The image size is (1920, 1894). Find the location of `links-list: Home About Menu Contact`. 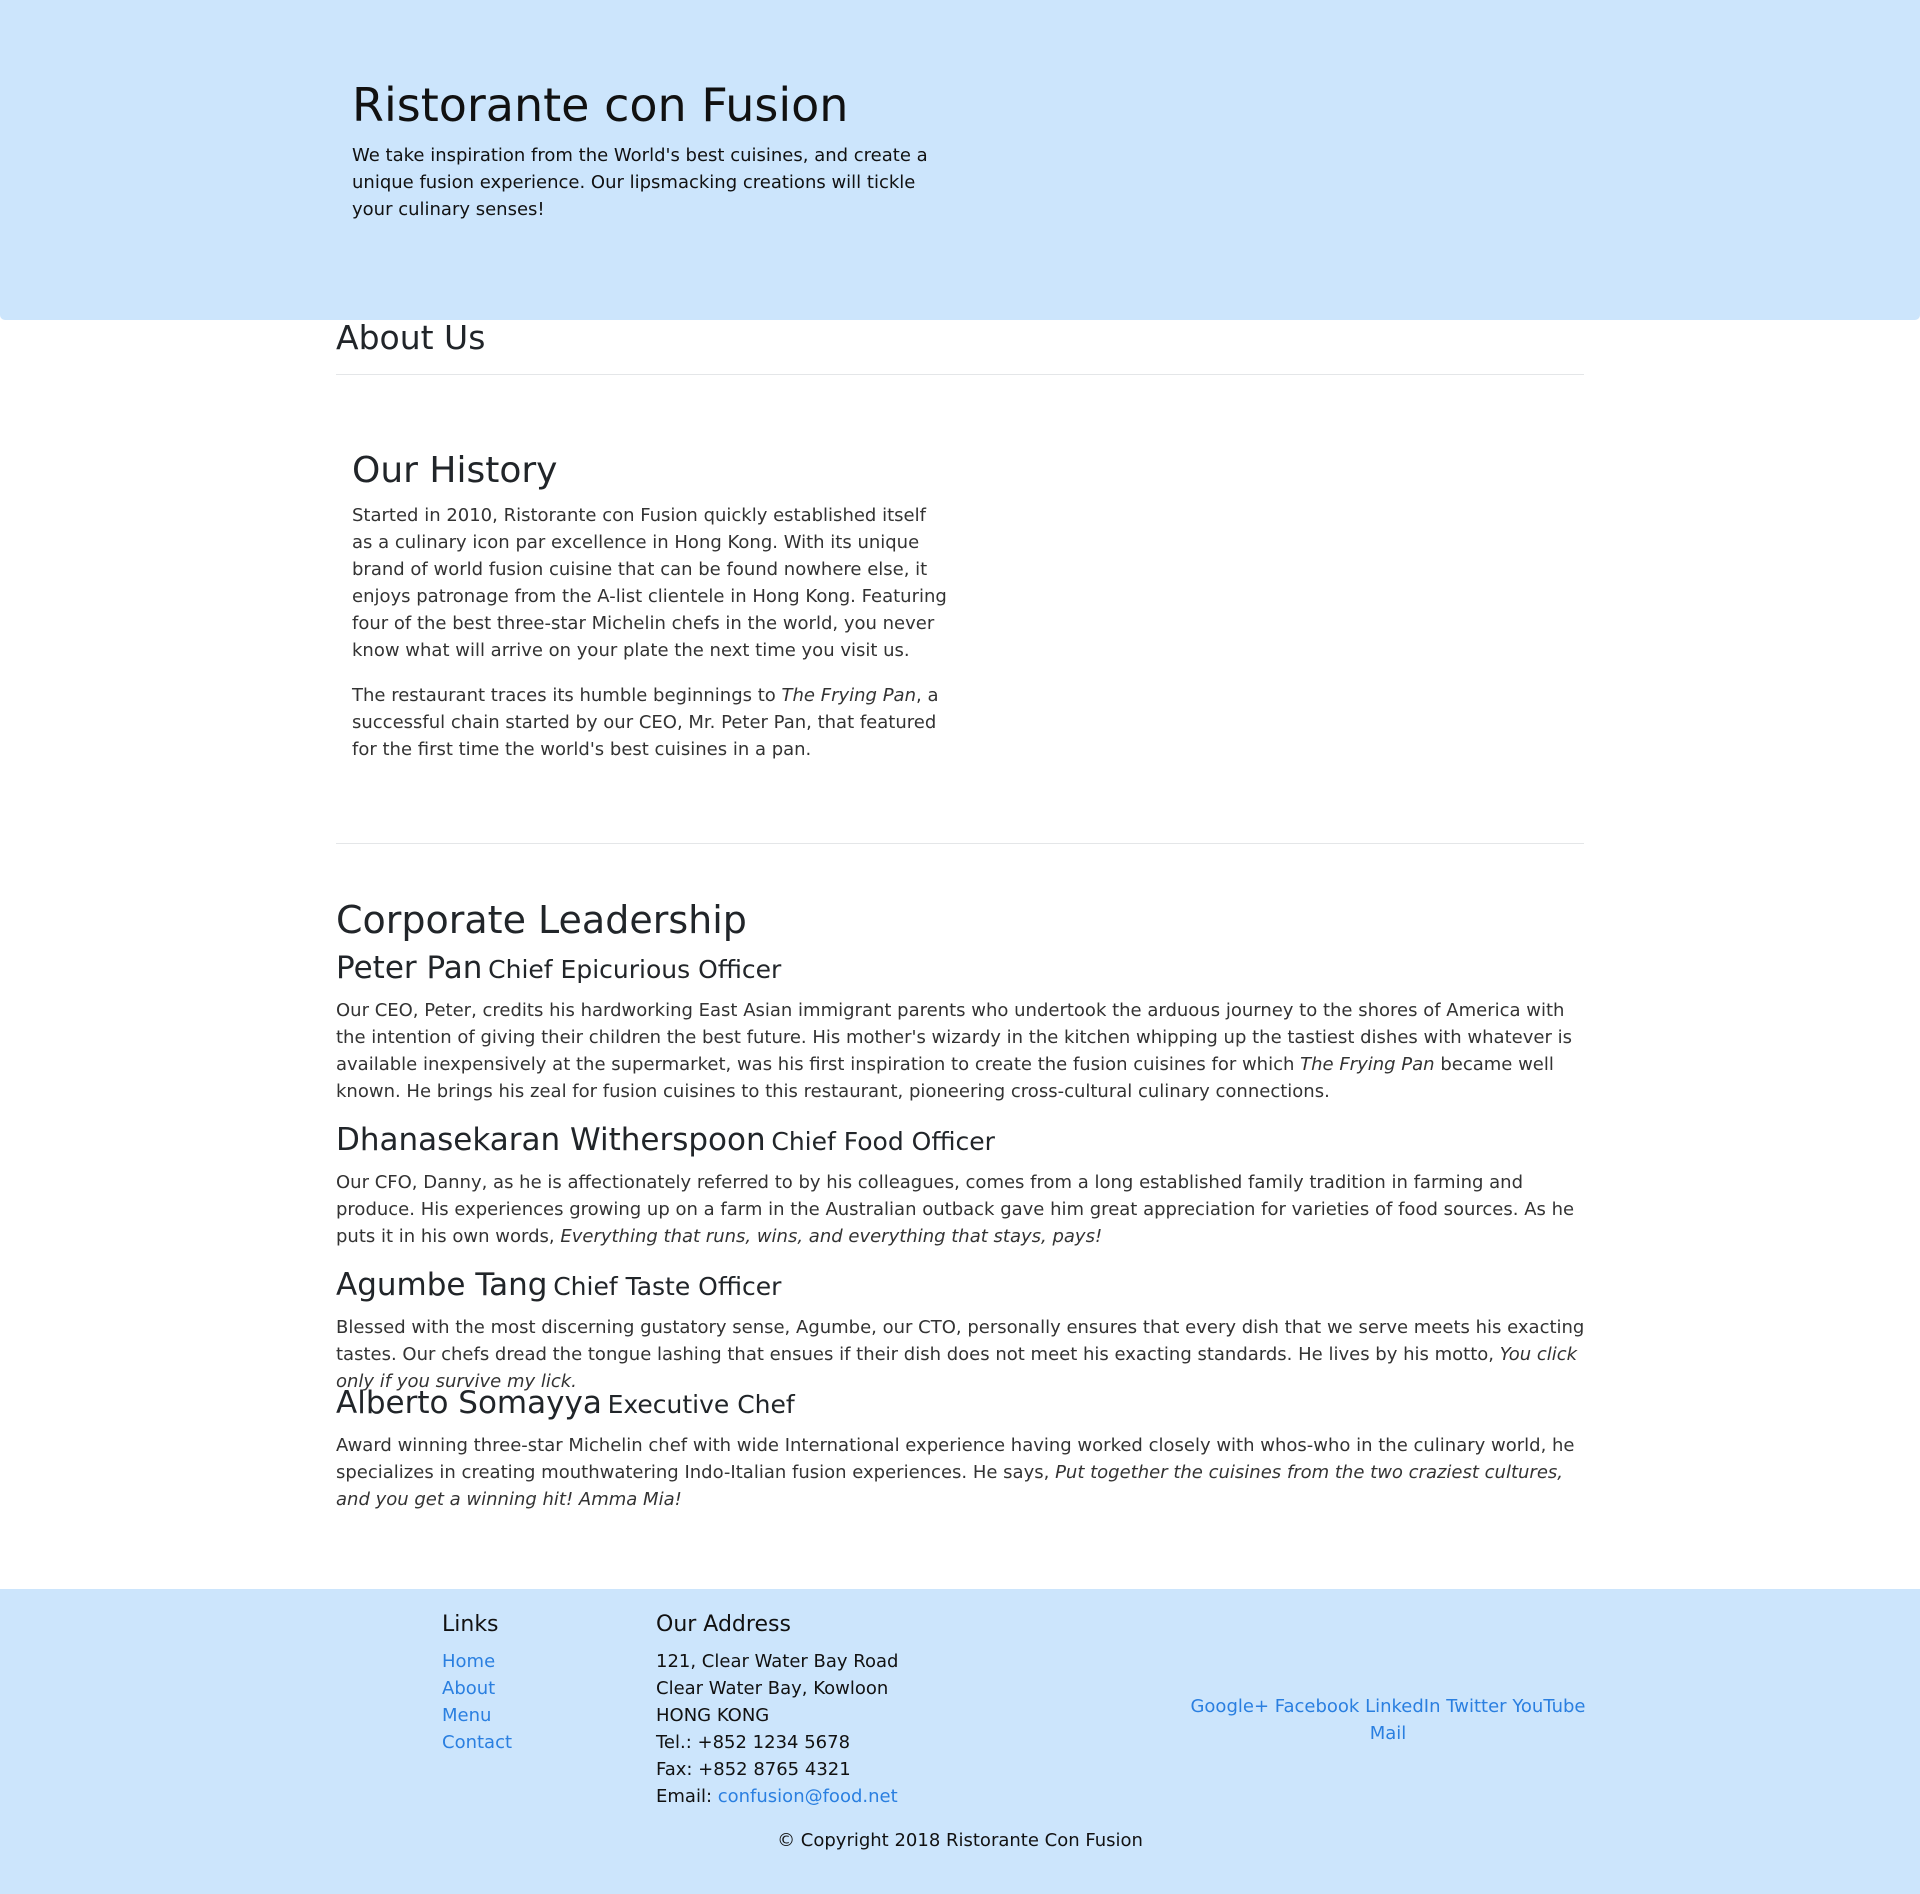

links-list: Home About Menu Contact is located at coordinates (477, 1702).